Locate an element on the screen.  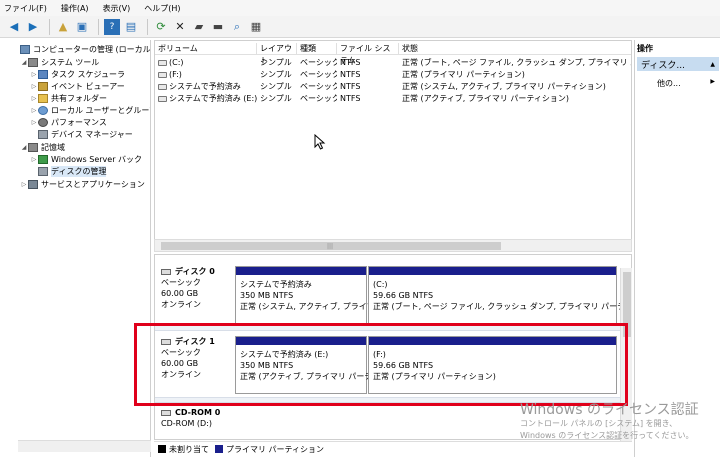
column-header-layout: レイアウト is located at coordinates (277, 54).